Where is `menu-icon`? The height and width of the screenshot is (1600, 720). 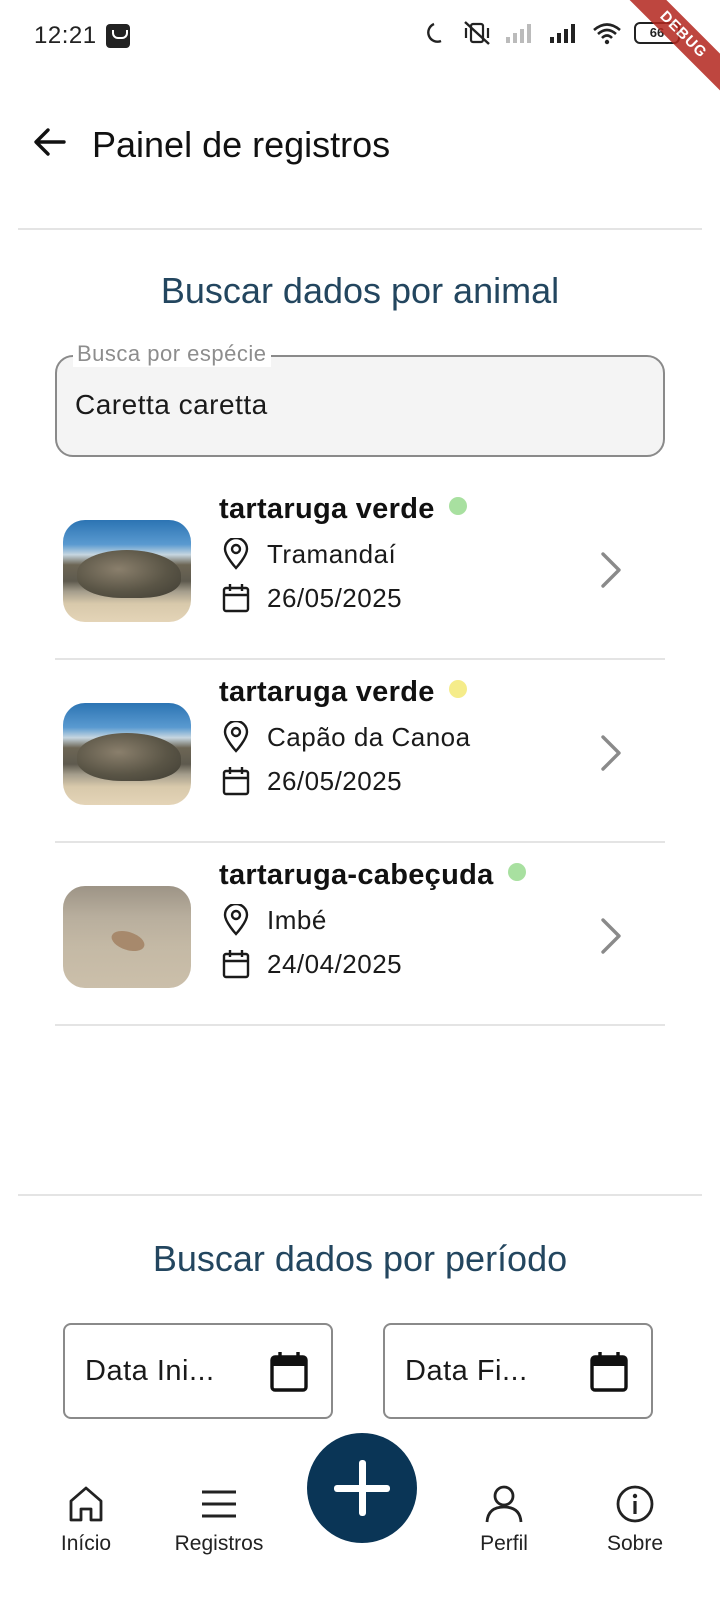 menu-icon is located at coordinates (219, 1504).